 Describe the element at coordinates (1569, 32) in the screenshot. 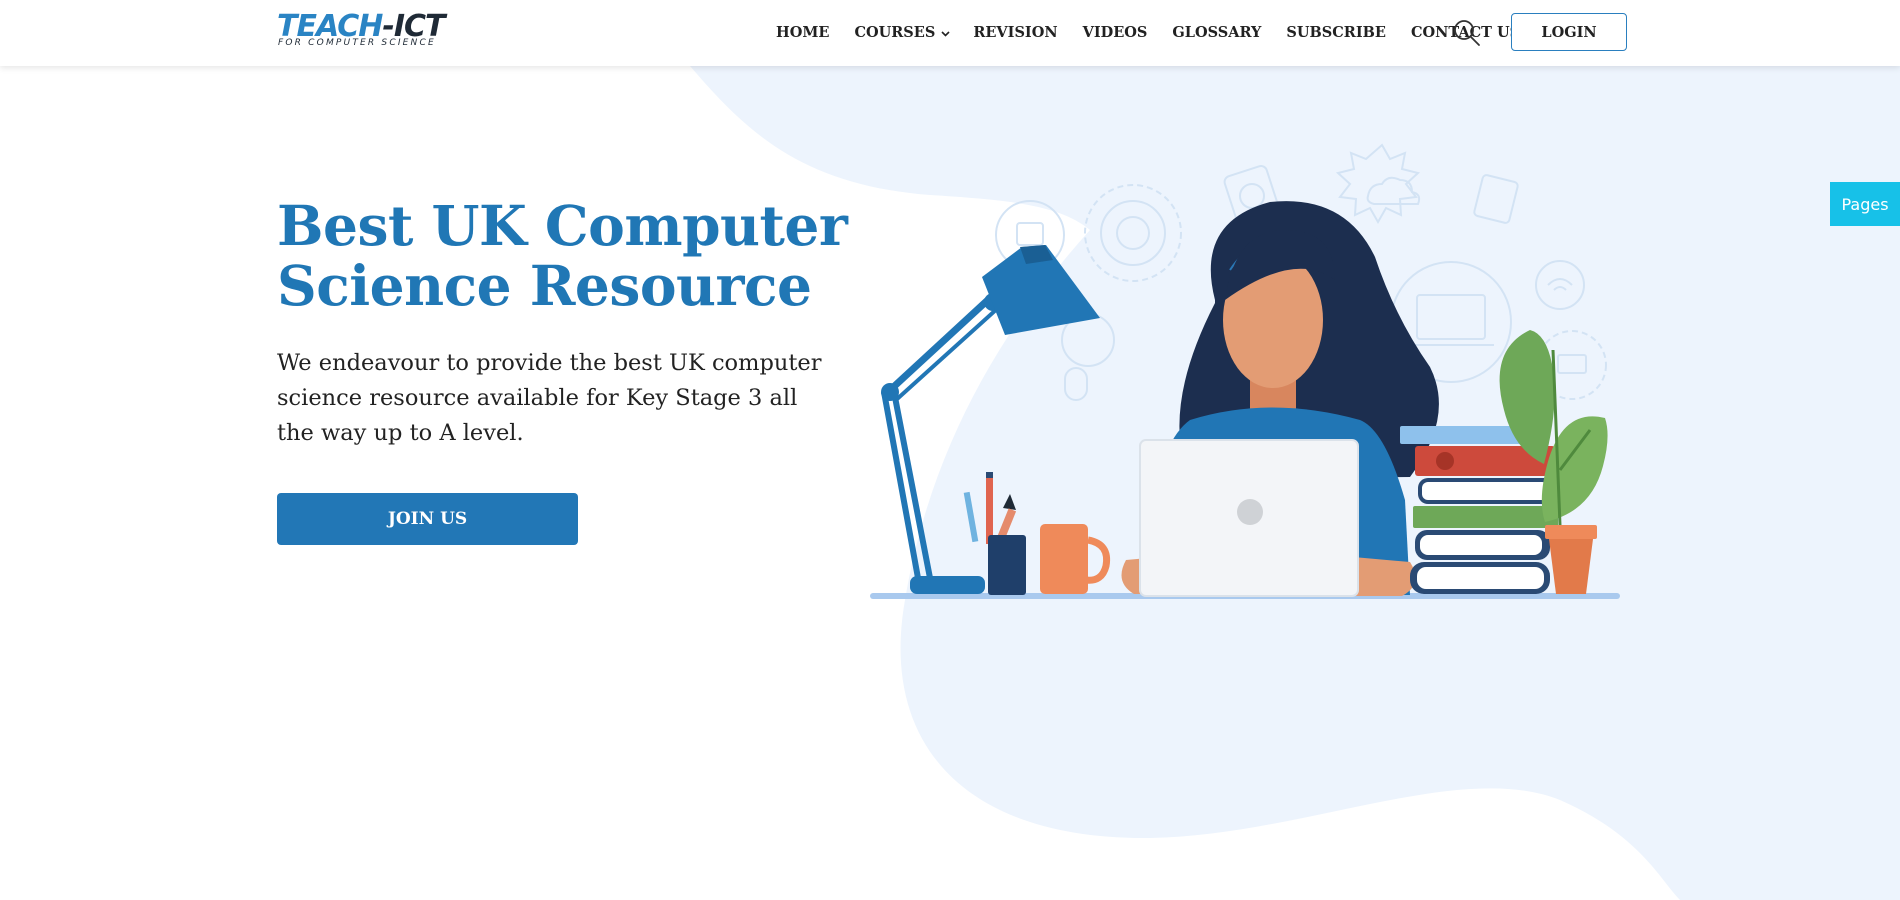

I see `login-button: LOGIN` at that location.